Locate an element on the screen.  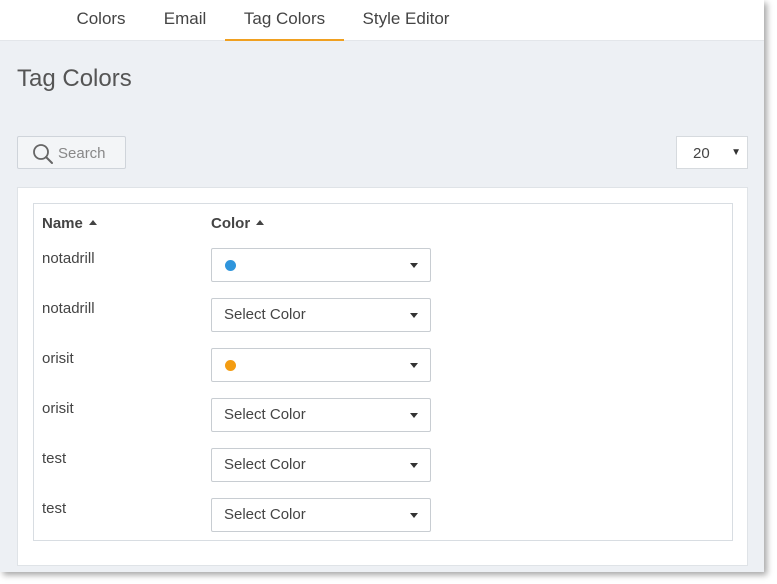
column-header-name: Name is located at coordinates (69, 223).